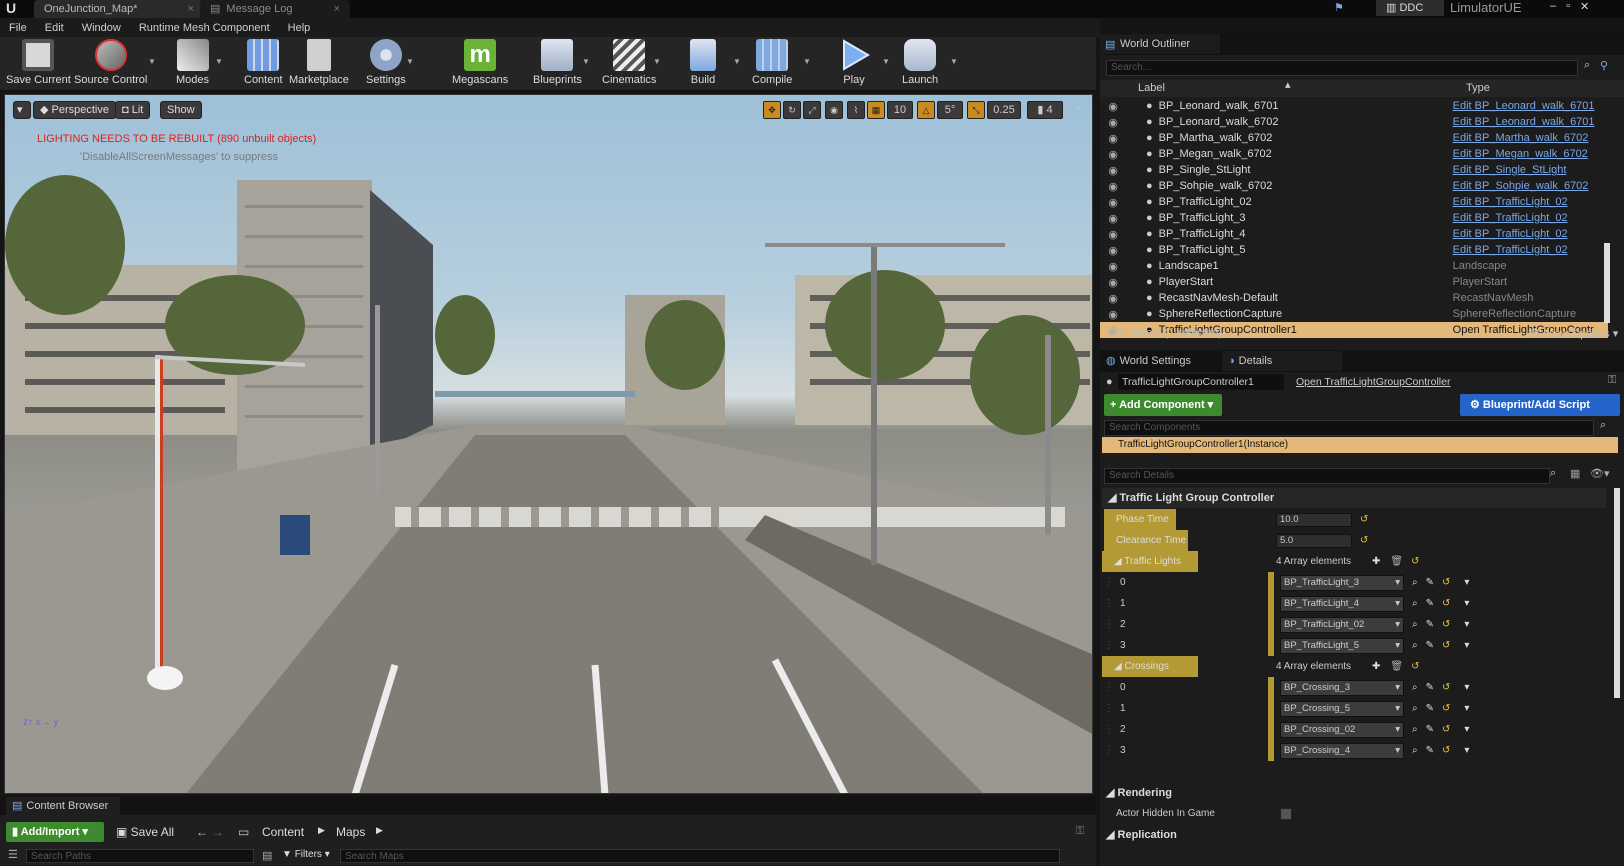 This screenshot has width=1624, height=866. I want to click on actor-type: Edit BP_Sohpie_walk_6702, so click(1521, 186).